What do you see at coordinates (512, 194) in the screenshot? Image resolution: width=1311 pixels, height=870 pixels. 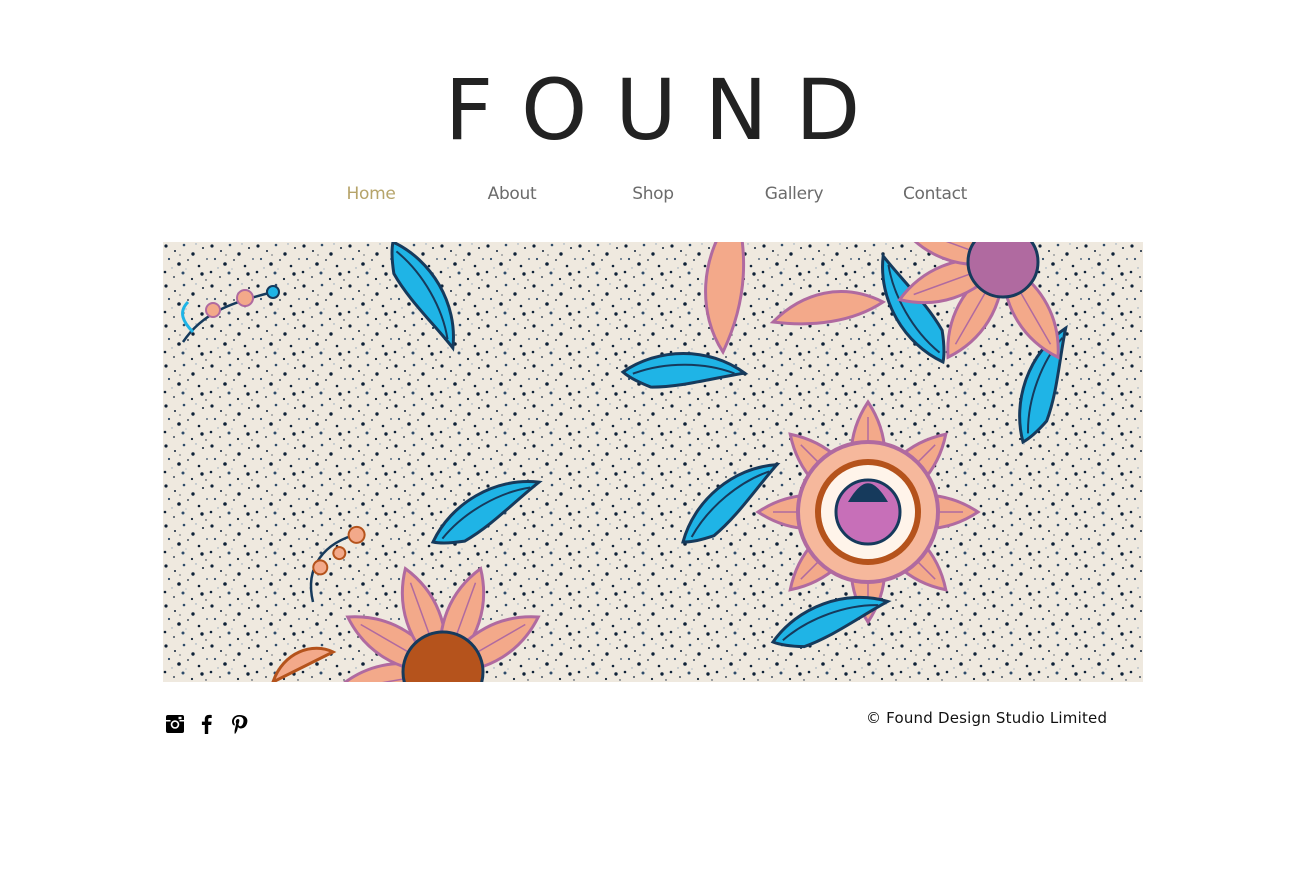 I see `nav-item-about: About` at bounding box center [512, 194].